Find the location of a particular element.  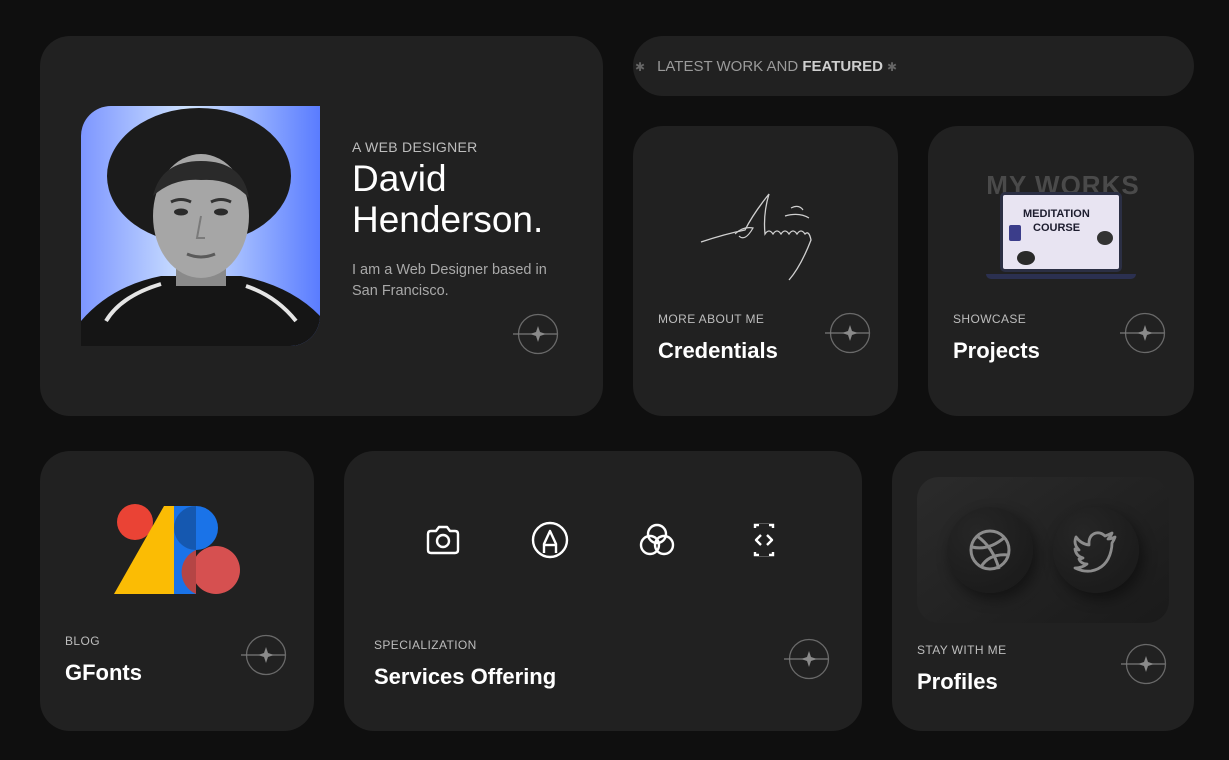

profiles-card: STAY WITH ME Profiles is located at coordinates (1043, 591).